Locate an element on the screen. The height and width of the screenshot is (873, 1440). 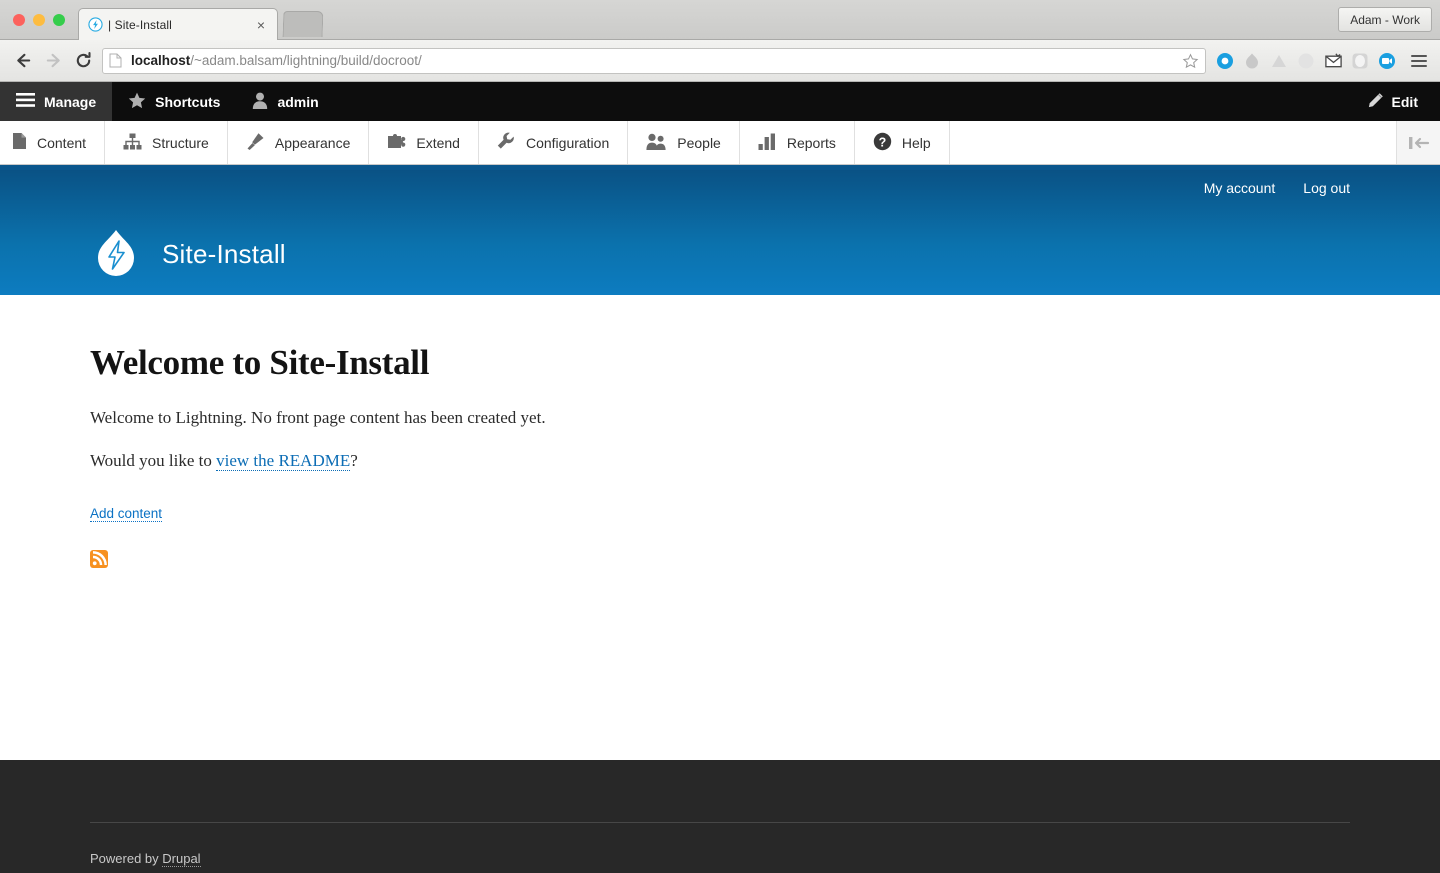
new-tab-button is located at coordinates (303, 24).